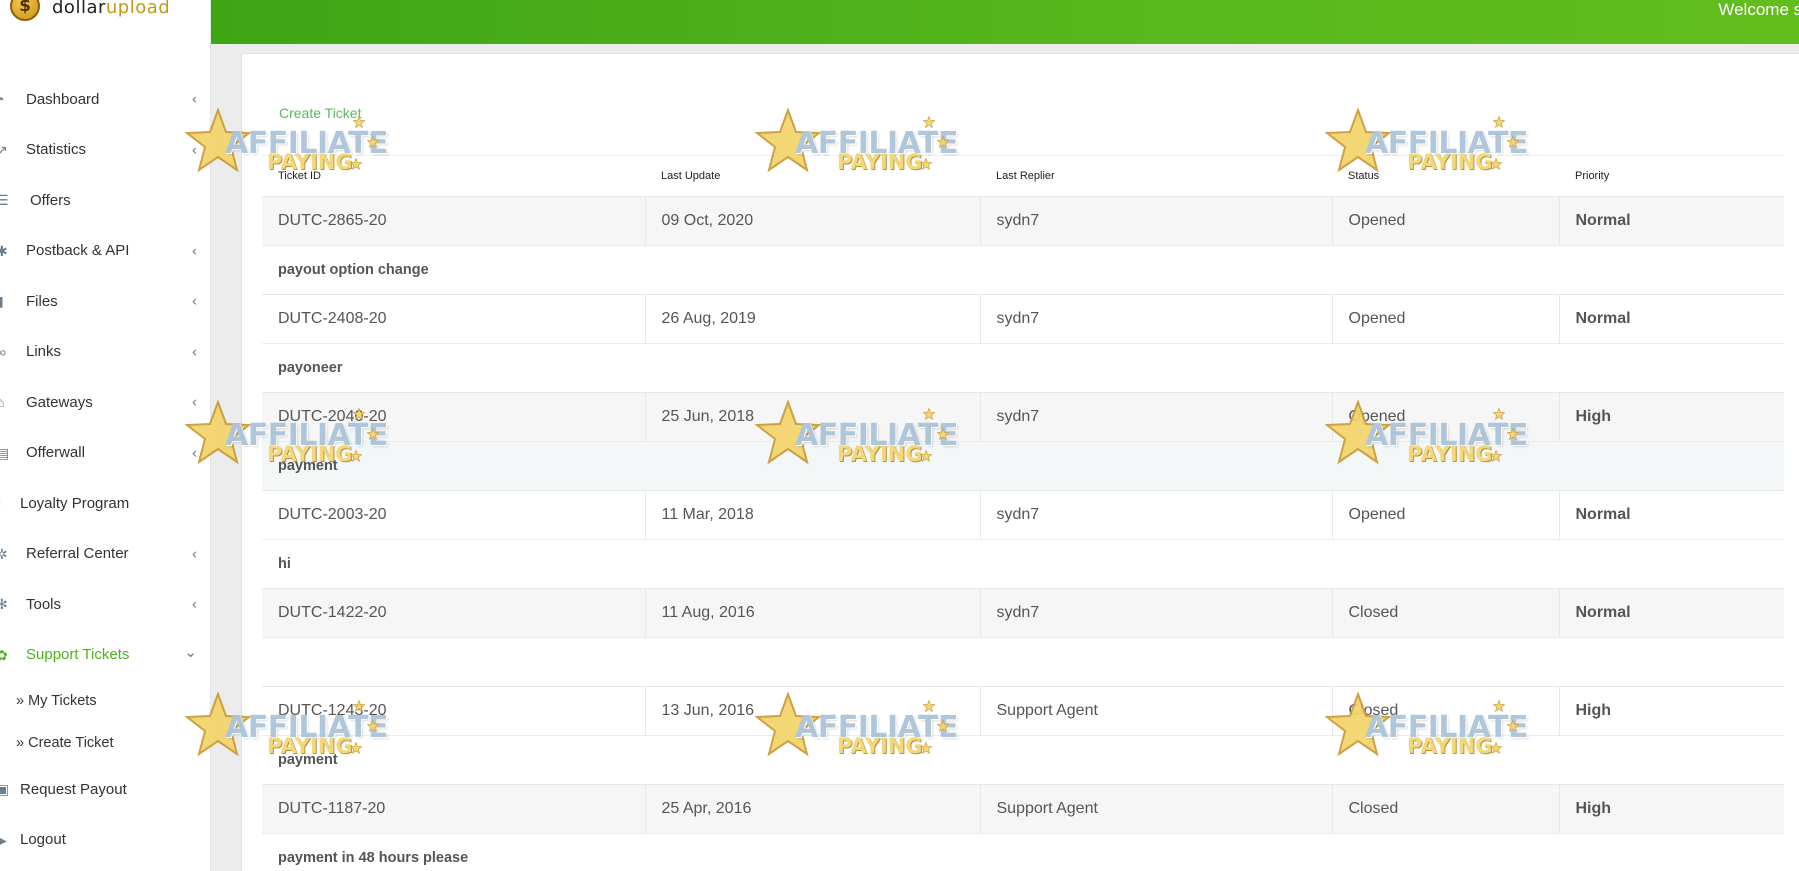 This screenshot has width=1799, height=871. What do you see at coordinates (25, 10) in the screenshot?
I see `dollar-coin-icon: $` at bounding box center [25, 10].